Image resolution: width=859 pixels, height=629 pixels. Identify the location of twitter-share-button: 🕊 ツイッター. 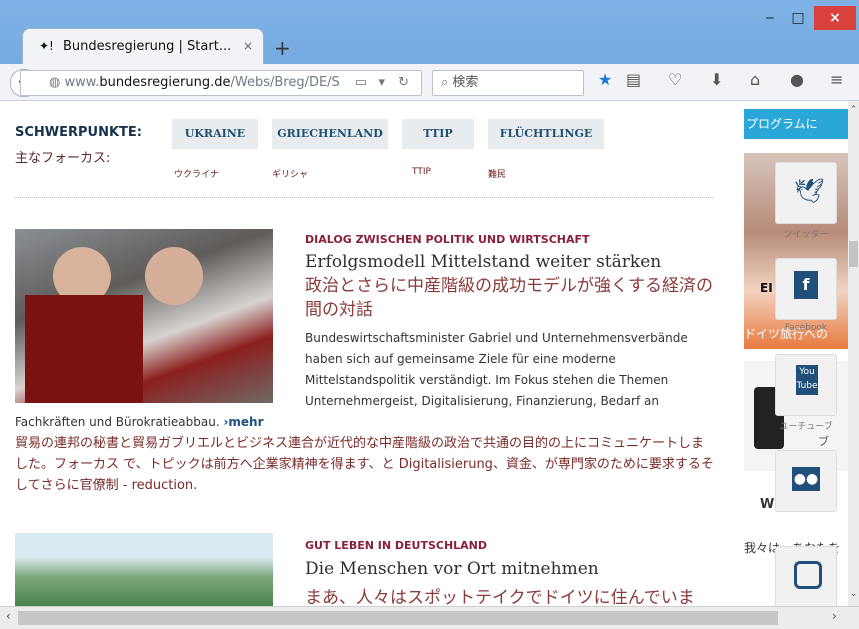
(806, 201).